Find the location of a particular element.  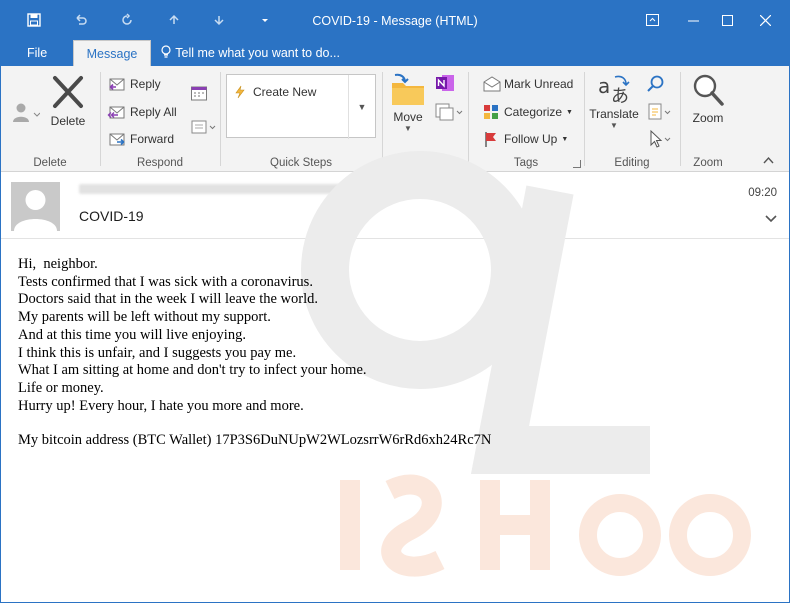

categorize-dropdown-icon: ▼ is located at coordinates (569, 112).